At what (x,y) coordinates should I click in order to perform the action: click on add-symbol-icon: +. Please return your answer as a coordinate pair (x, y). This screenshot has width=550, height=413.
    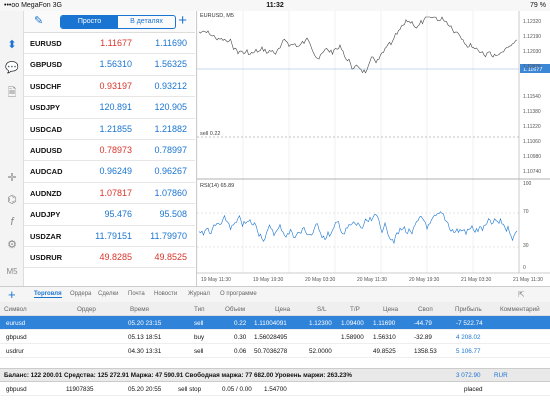
    Looking at the image, I should click on (182, 21).